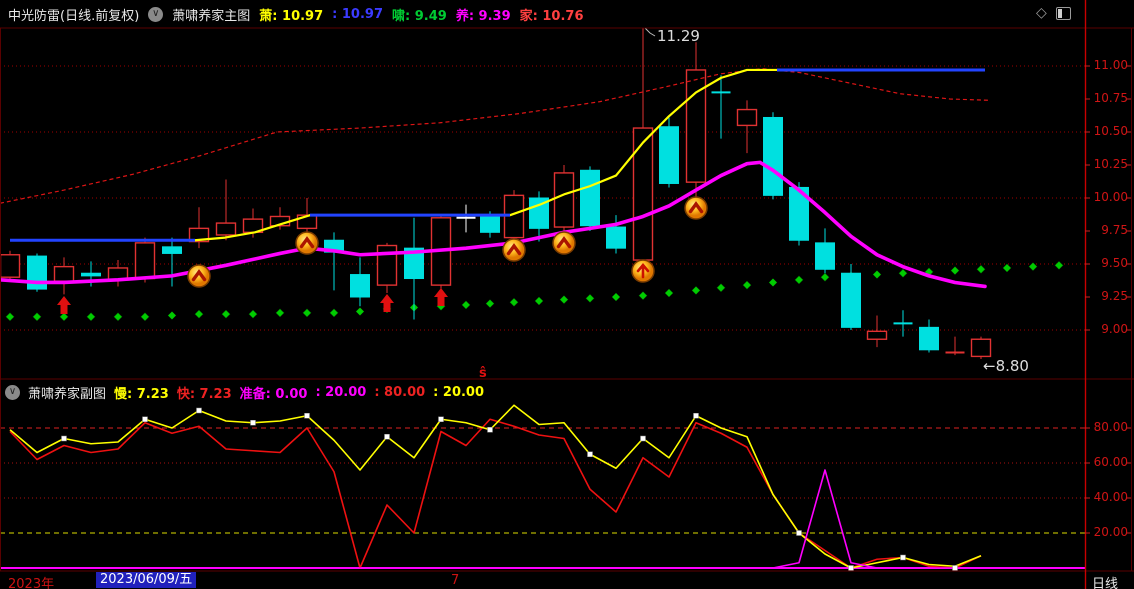  I want to click on period-label: 日线, so click(1105, 581).